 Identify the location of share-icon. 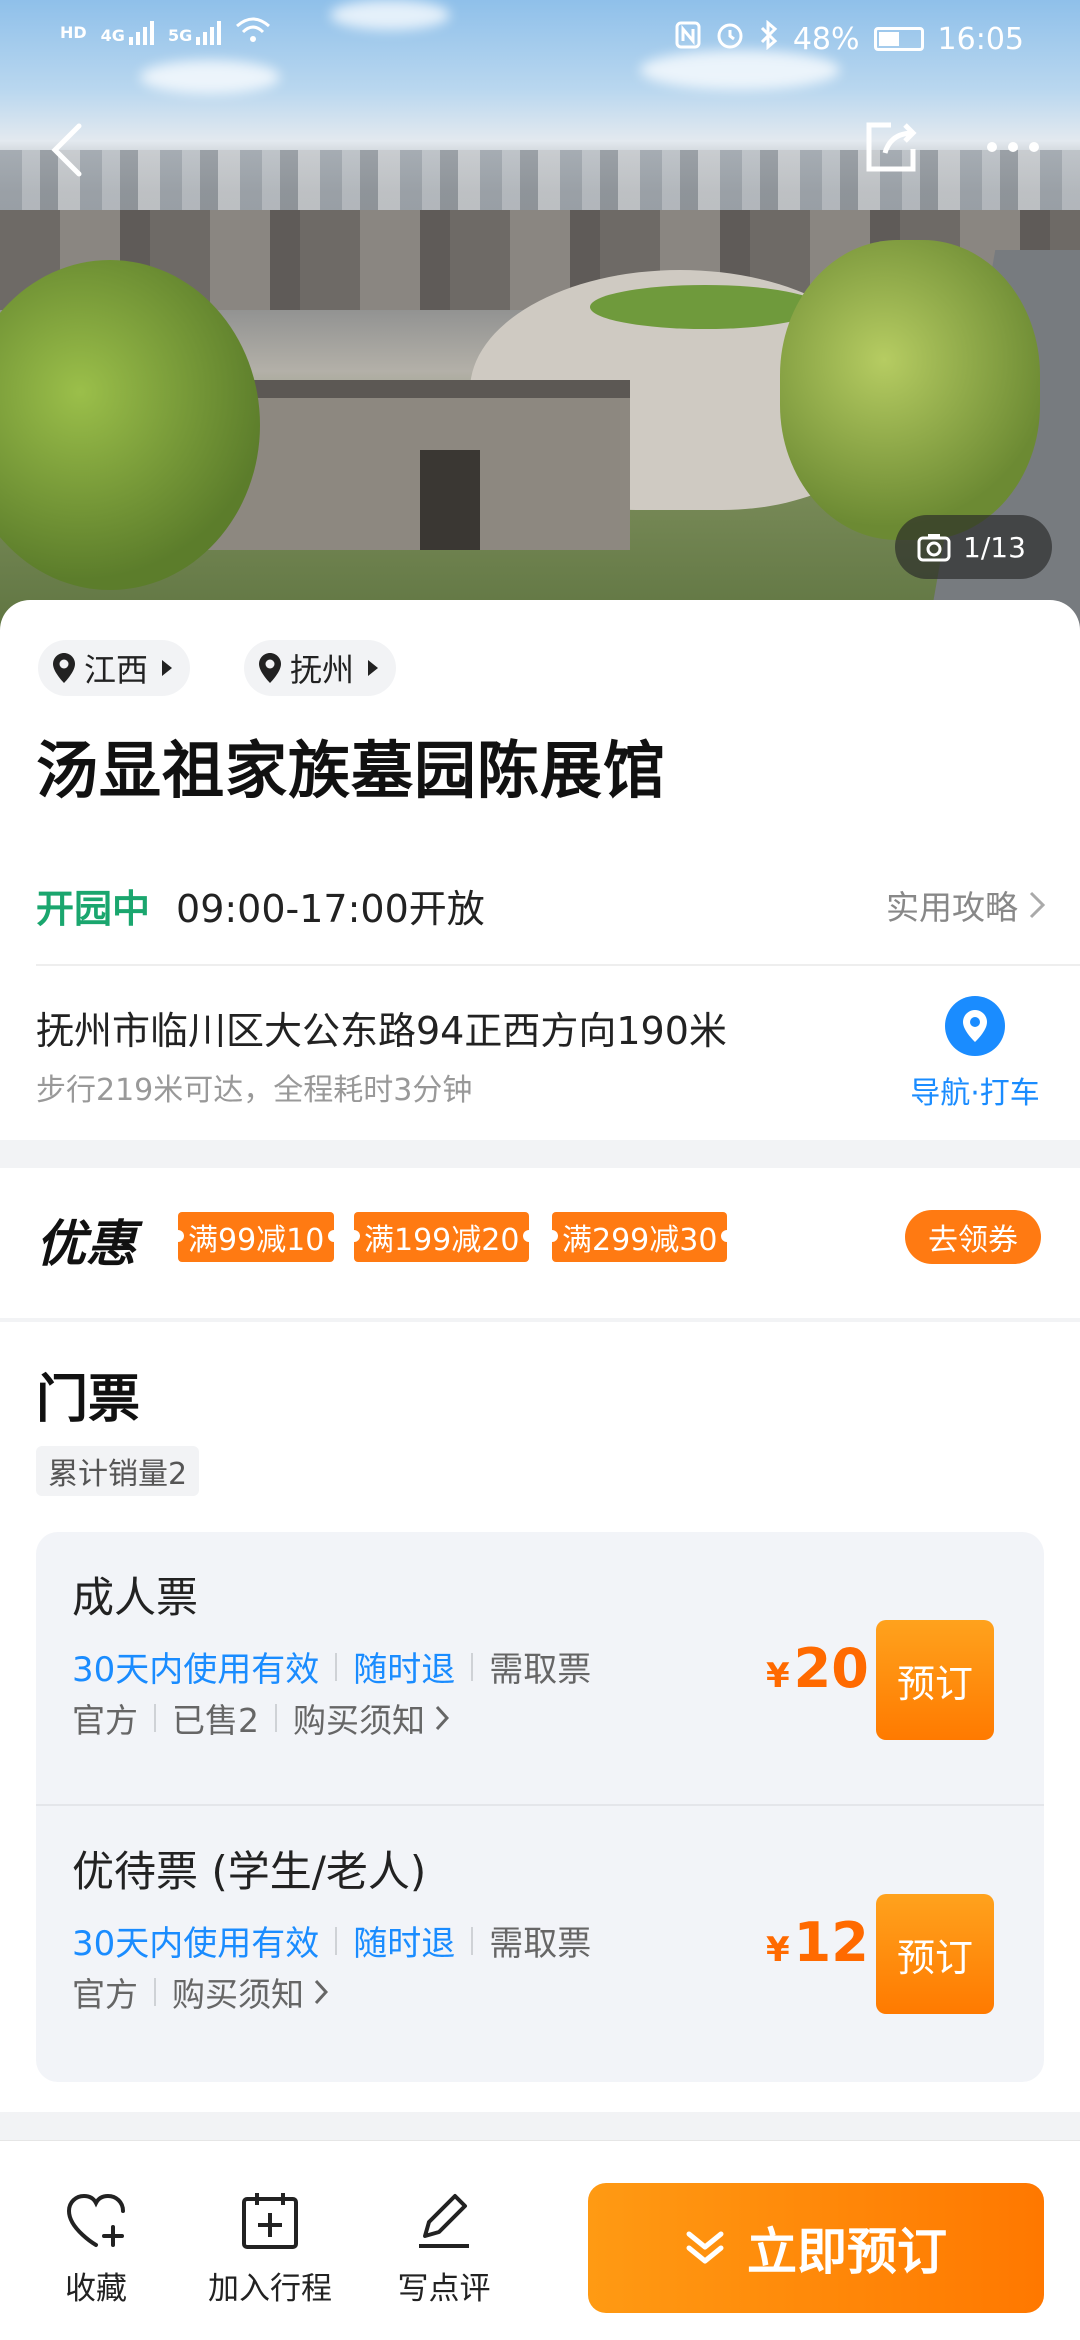
(891, 147).